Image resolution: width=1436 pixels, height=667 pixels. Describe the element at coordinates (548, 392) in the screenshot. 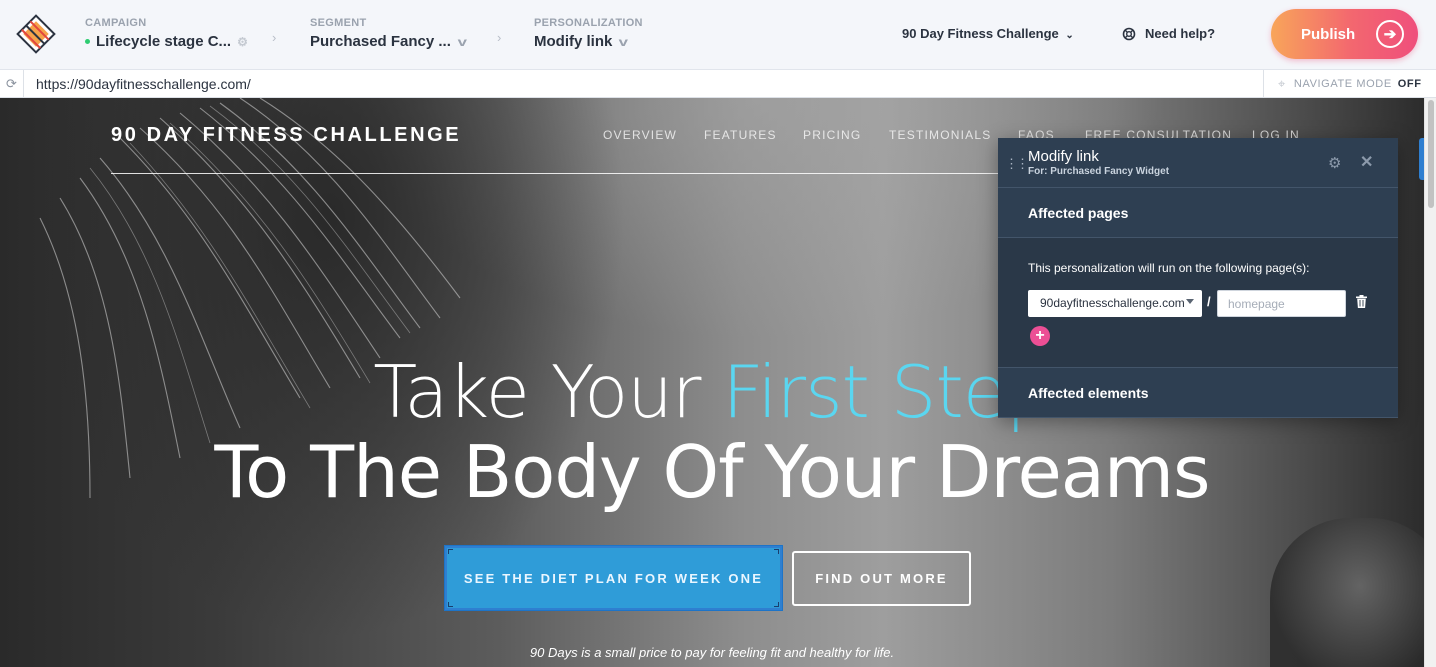

I see `hero-heading-start: Take Your` at that location.